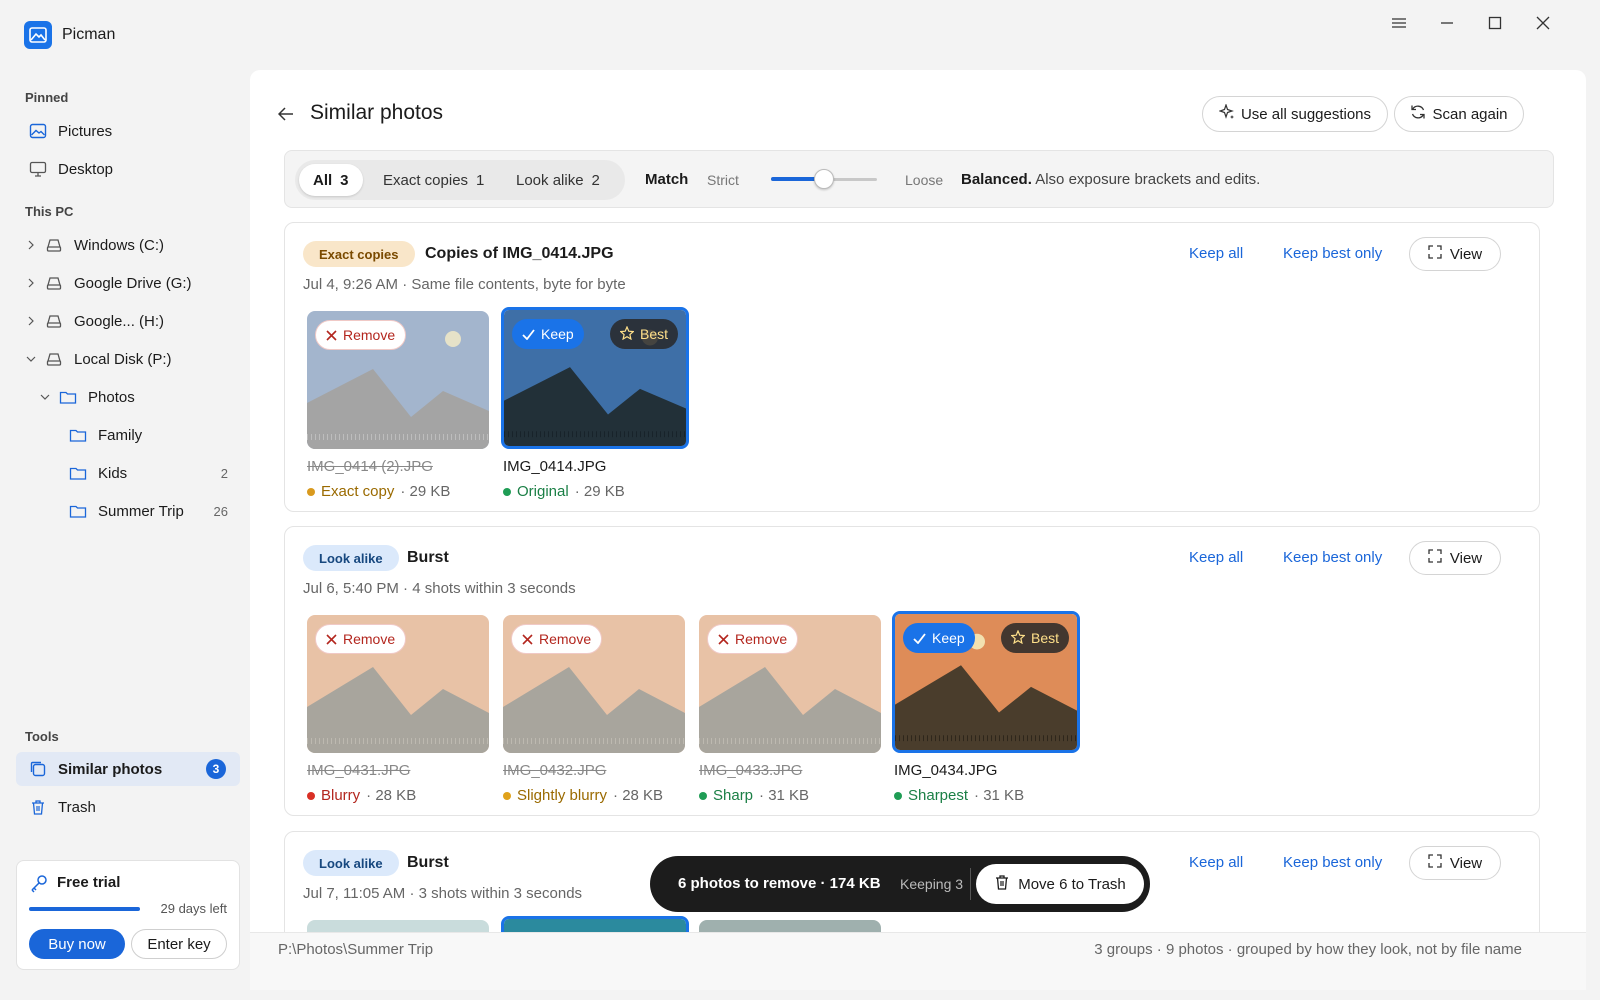 The width and height of the screenshot is (1600, 1000). What do you see at coordinates (128, 769) in the screenshot?
I see `sidebar-item-similar-photos: Similar photos 3` at bounding box center [128, 769].